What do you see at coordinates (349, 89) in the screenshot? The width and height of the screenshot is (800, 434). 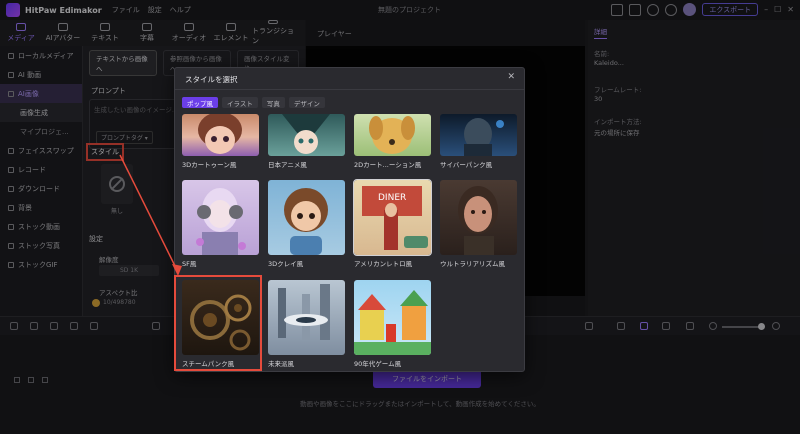 I see `divider` at bounding box center [349, 89].